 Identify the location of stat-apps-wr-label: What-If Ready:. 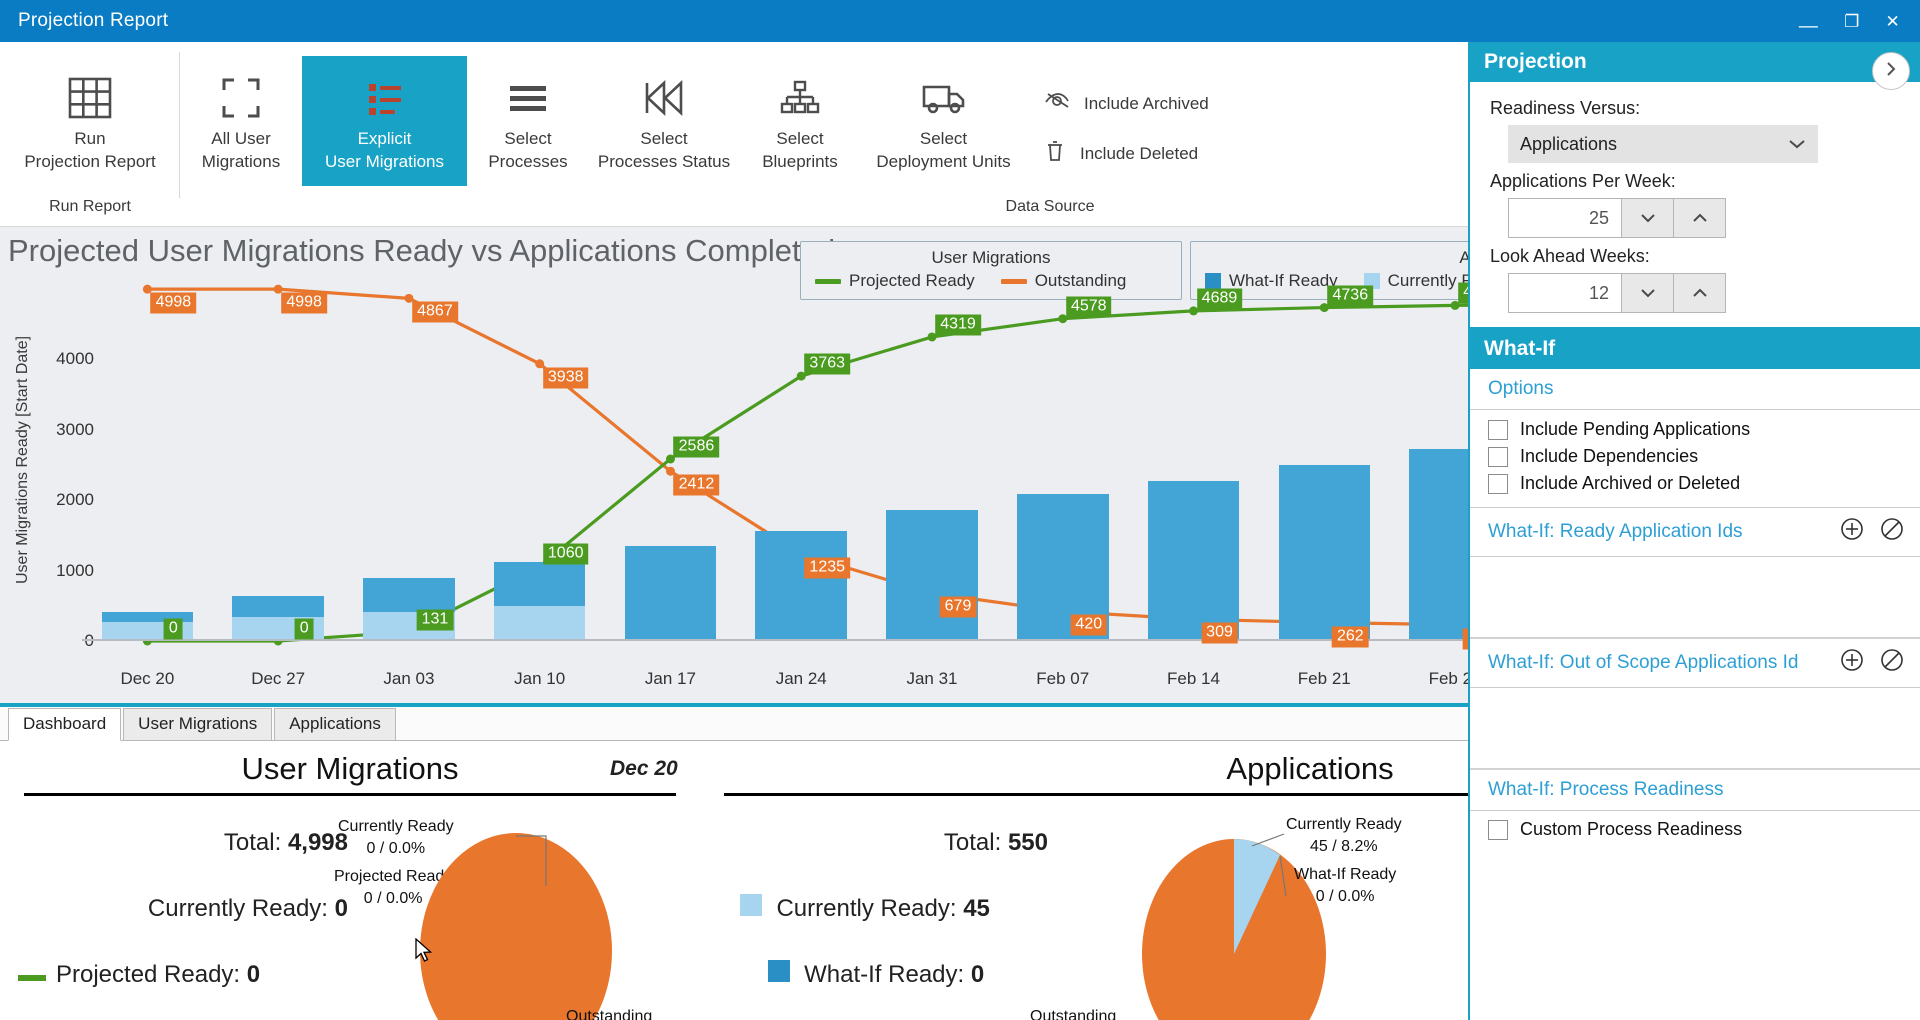
(884, 974).